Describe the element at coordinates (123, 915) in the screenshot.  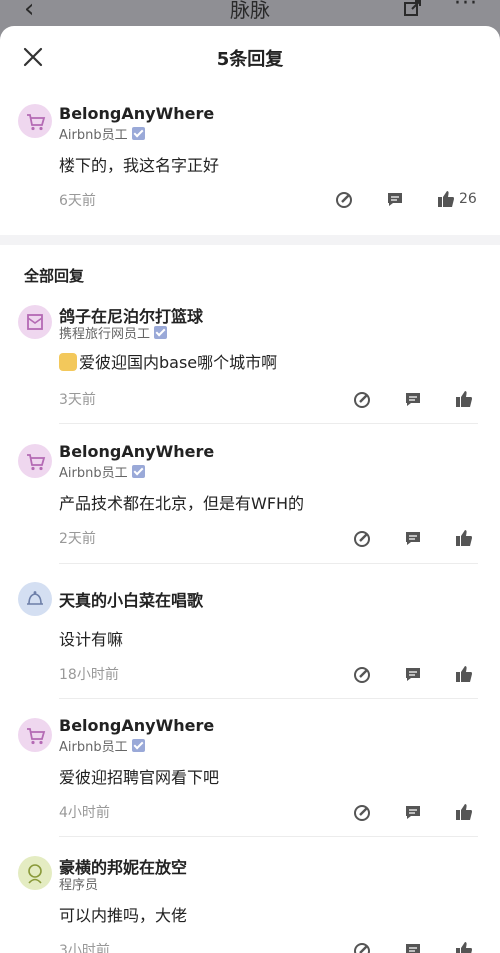
I see `comment-text: 可以内推吗，大佬` at that location.